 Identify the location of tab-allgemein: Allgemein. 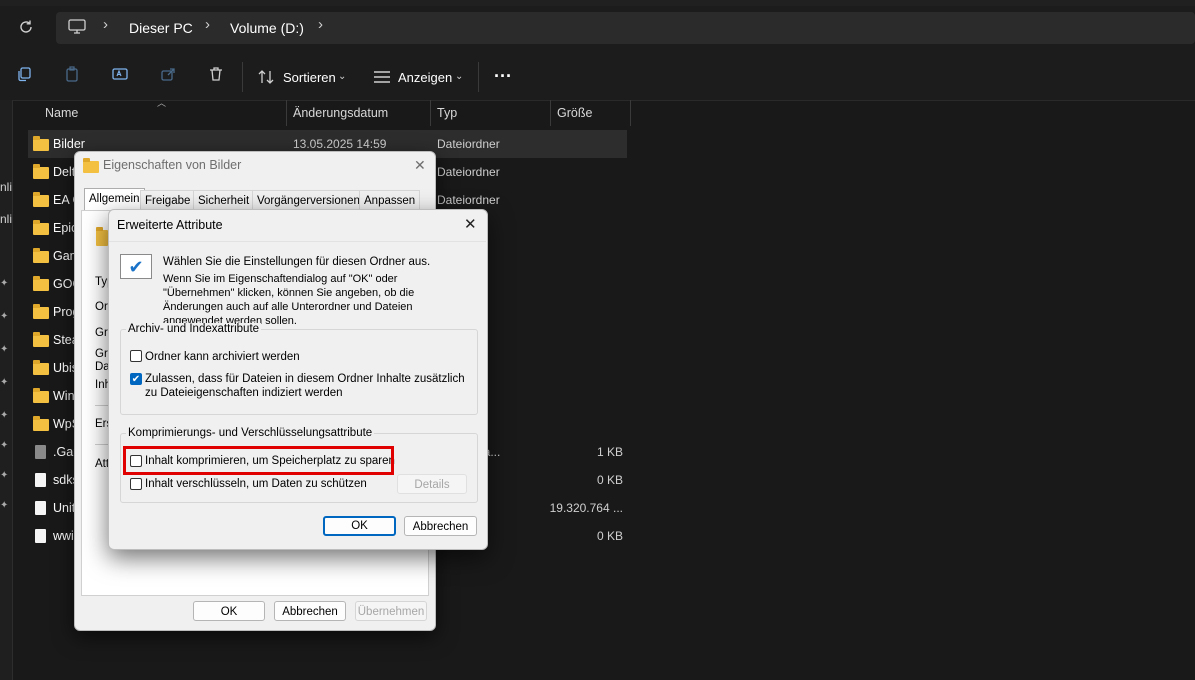
(114, 199).